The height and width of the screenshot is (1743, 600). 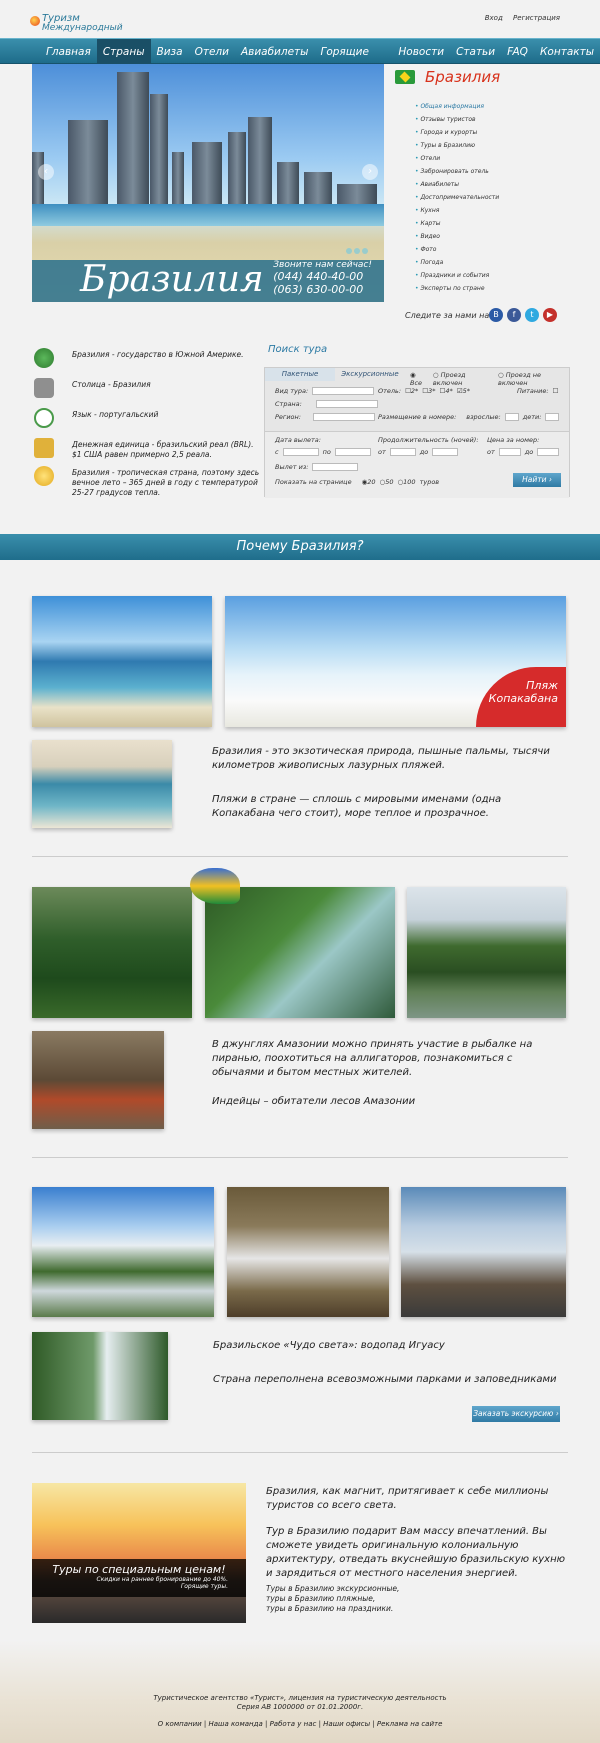 I want to click on section3-text1: Бразильское «Чудо света»: водопад Игуасу, so click(x=329, y=1345).